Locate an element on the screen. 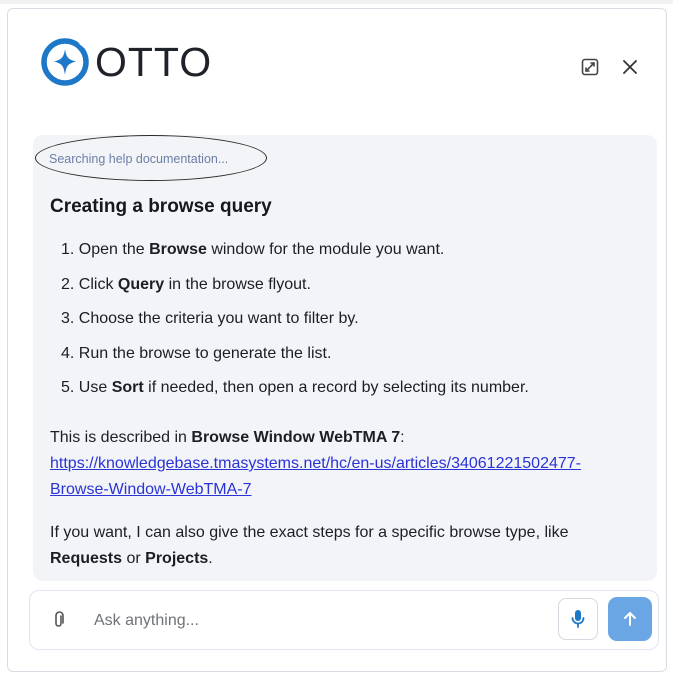 This screenshot has width=673, height=677. top-border is located at coordinates (336, 2).